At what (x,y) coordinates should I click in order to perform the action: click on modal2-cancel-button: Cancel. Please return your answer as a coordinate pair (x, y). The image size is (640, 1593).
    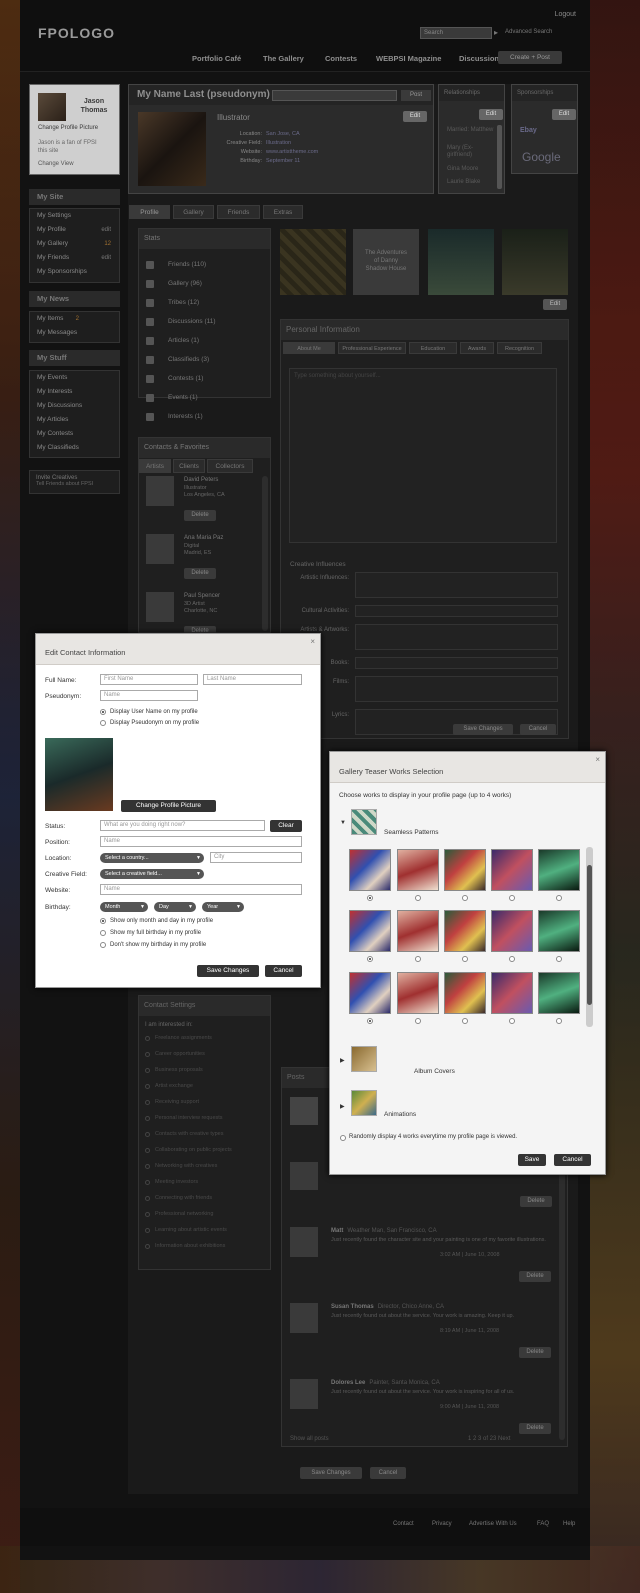
    Looking at the image, I should click on (572, 1160).